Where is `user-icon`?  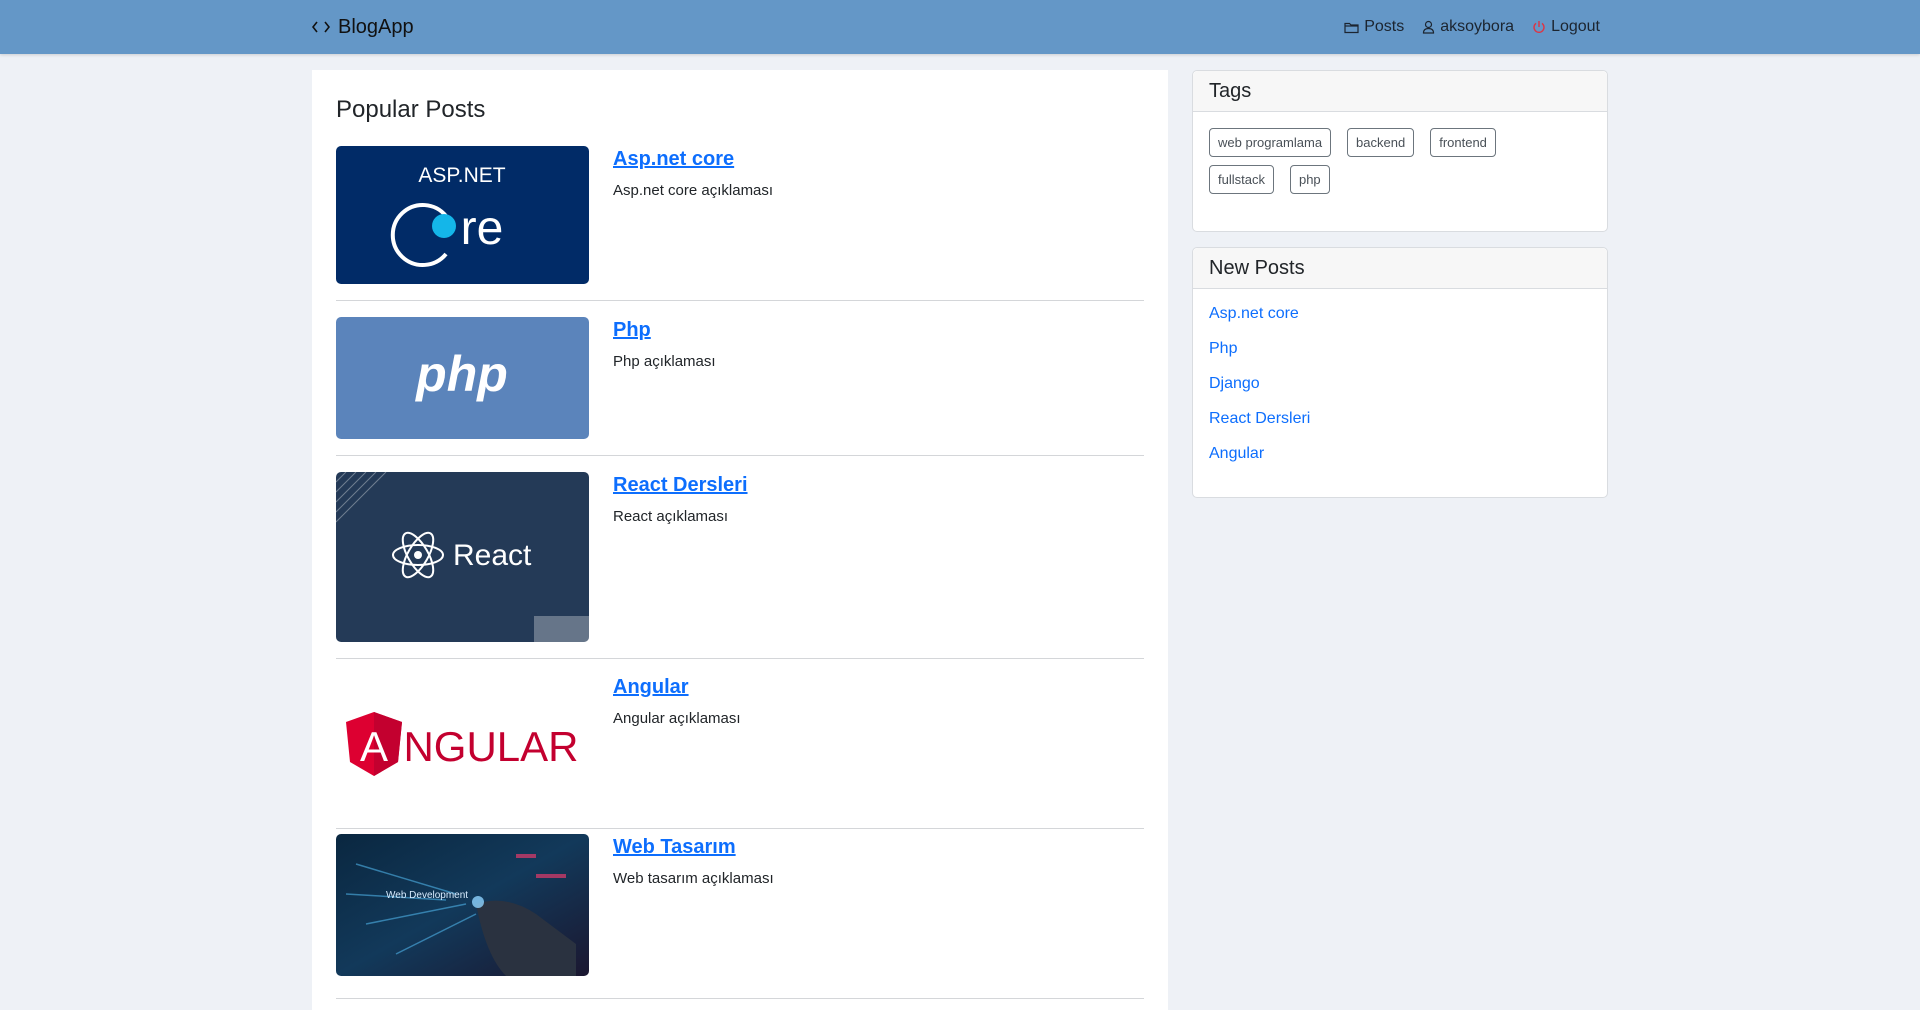
user-icon is located at coordinates (1429, 27).